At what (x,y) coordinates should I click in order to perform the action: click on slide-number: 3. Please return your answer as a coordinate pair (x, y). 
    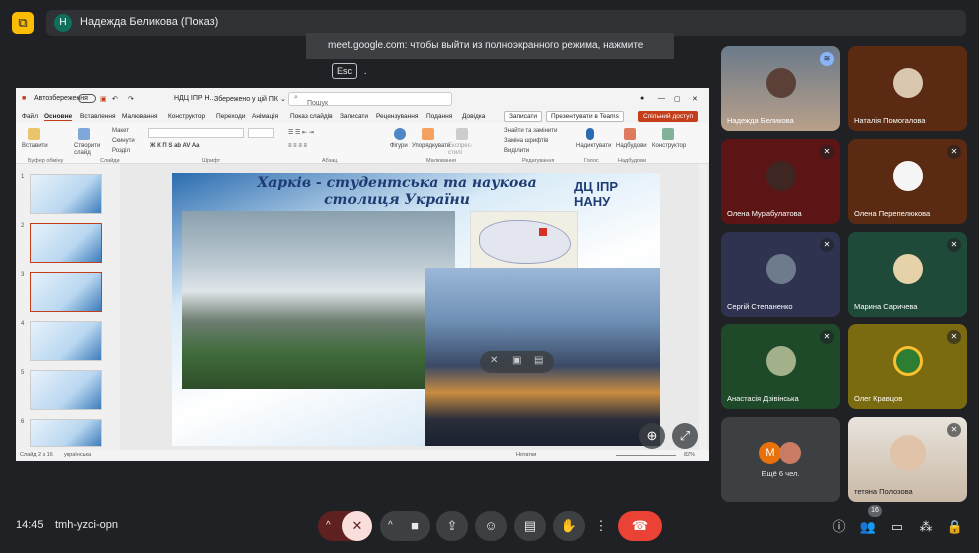
    Looking at the image, I should click on (23, 275).